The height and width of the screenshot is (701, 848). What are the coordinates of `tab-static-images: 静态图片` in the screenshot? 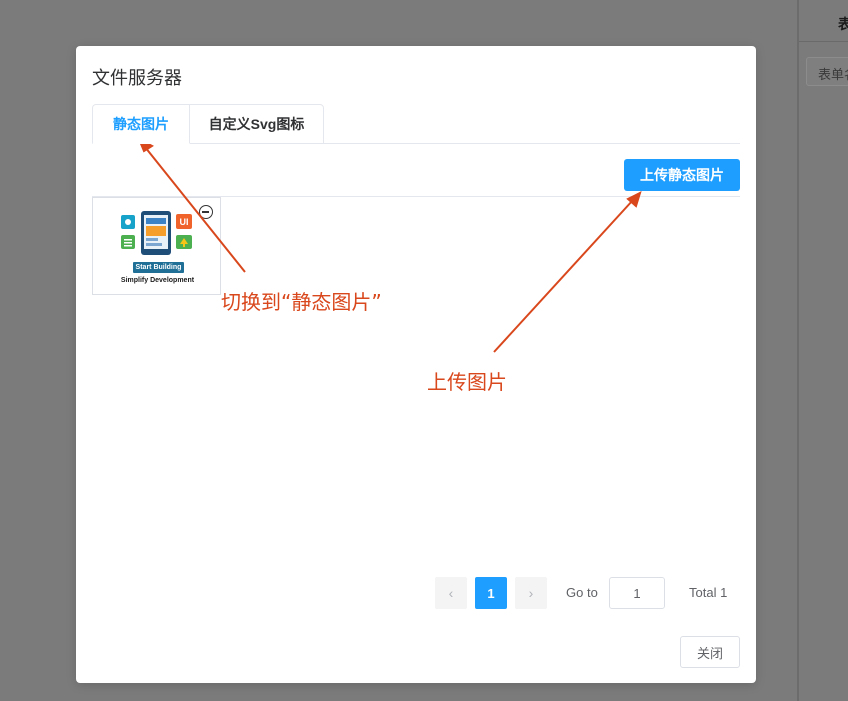 It's located at (141, 124).